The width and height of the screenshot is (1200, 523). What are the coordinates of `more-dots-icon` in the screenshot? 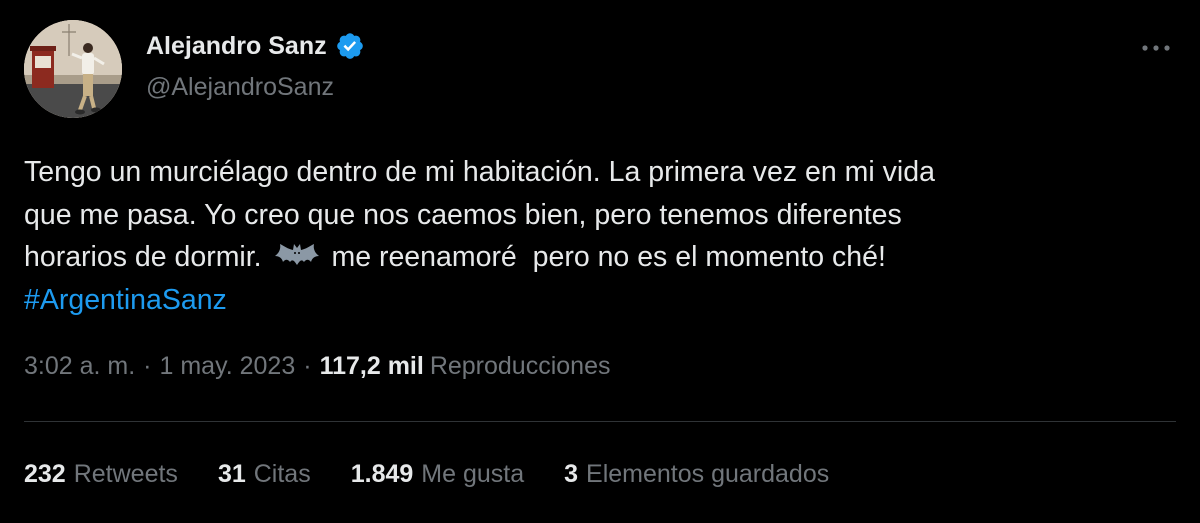 It's located at (1156, 48).